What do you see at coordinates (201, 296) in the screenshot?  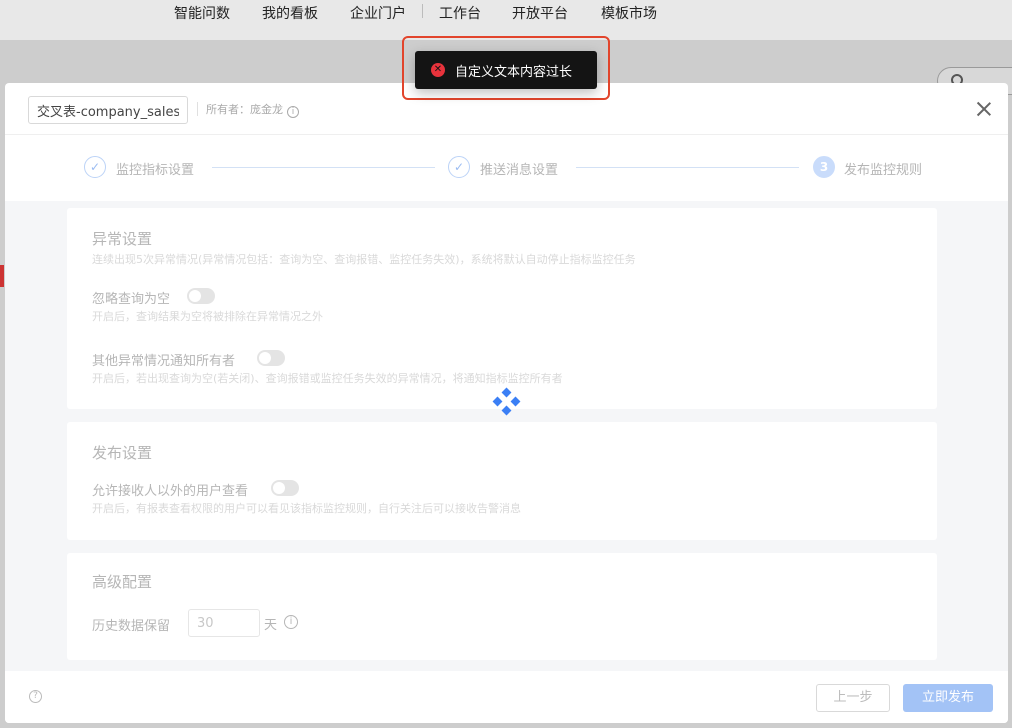 I see `ignore-empty-toggle` at bounding box center [201, 296].